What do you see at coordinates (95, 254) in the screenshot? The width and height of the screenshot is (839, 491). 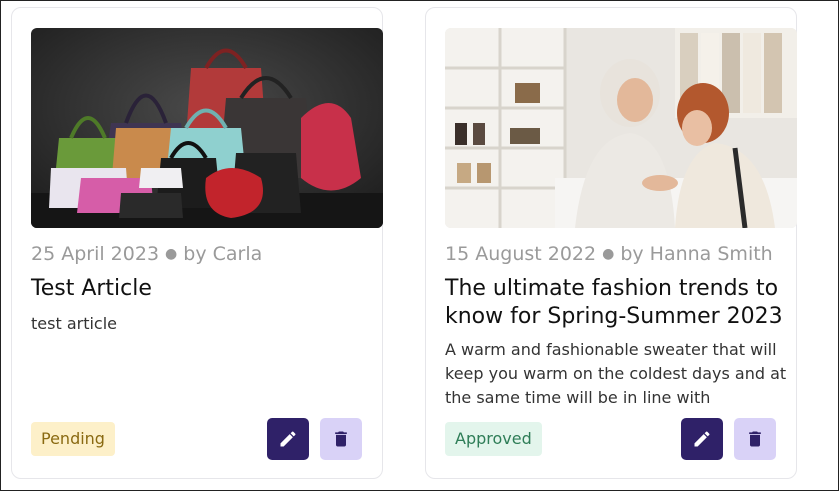 I see `article-date: 25 April 2023` at bounding box center [95, 254].